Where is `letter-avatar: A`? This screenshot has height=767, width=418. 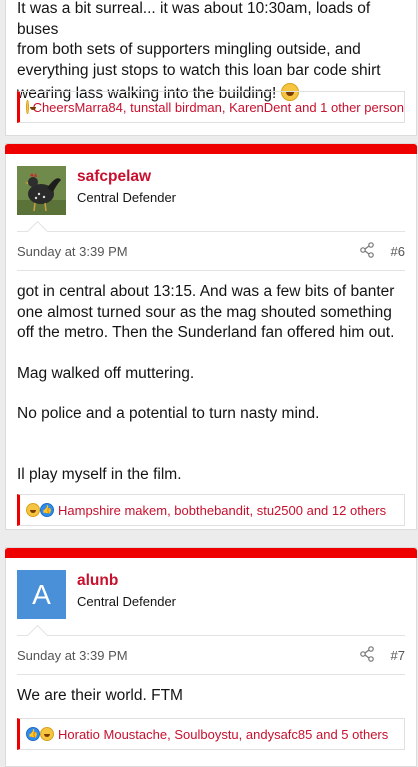
letter-avatar: A is located at coordinates (41, 594).